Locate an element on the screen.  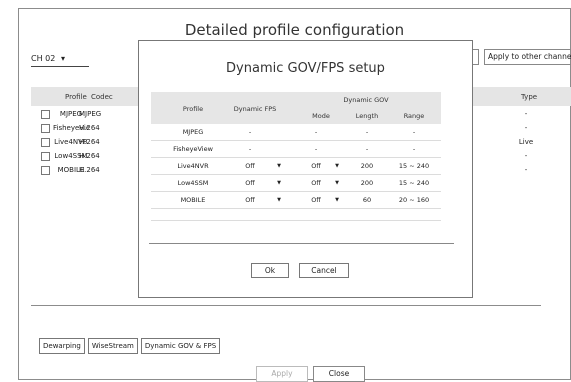
channel-select: CH 02 ▾ is located at coordinates (60, 60).